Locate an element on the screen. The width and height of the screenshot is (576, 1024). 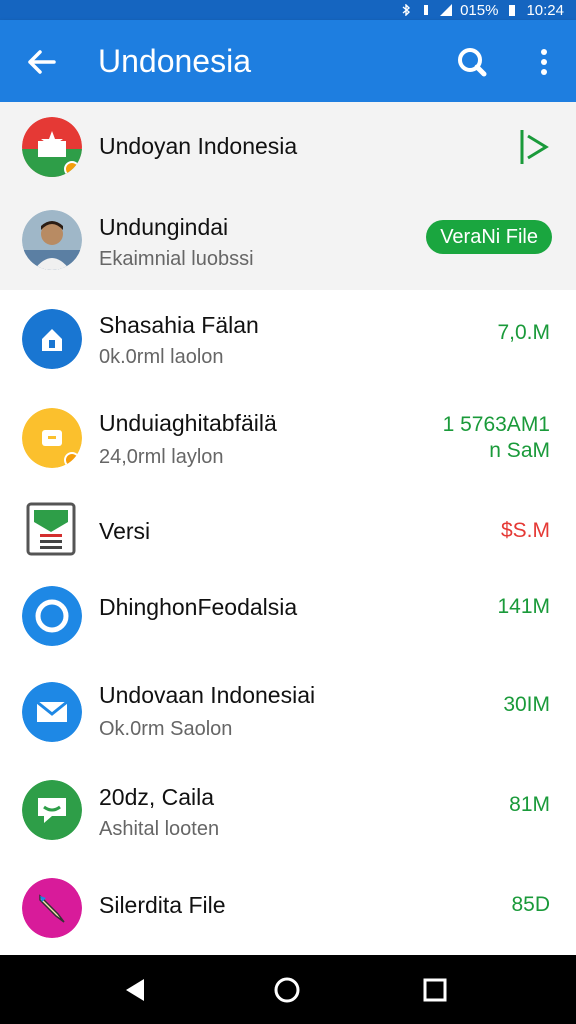
battery-percent: 015% is located at coordinates (479, 10).